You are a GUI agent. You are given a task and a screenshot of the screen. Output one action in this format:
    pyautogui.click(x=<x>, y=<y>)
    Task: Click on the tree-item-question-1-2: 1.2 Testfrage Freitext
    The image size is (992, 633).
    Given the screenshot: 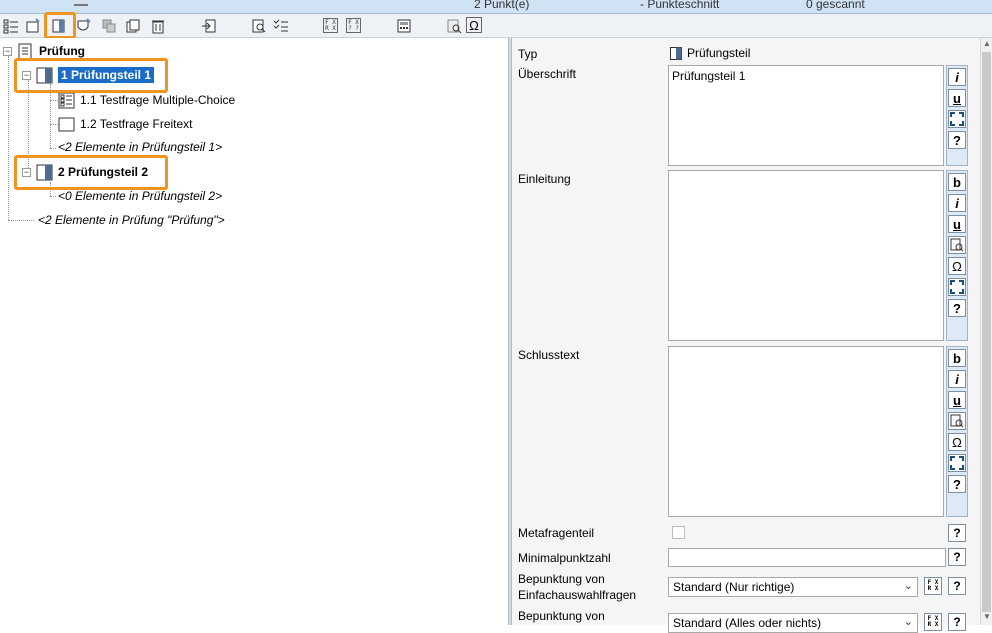 What is the action you would take?
    pyautogui.click(x=125, y=124)
    